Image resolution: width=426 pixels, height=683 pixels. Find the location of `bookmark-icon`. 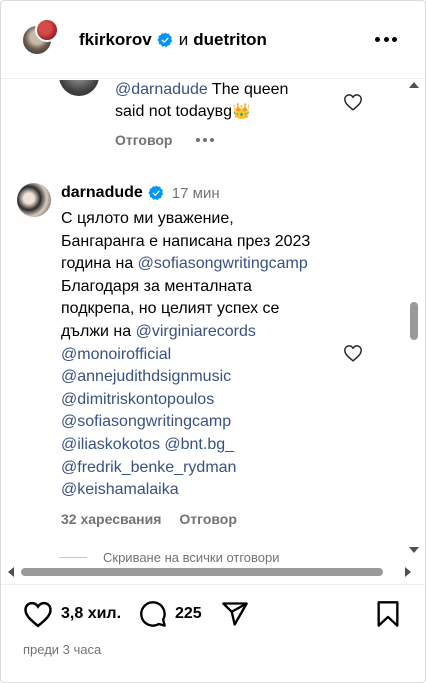

bookmark-icon is located at coordinates (388, 614).